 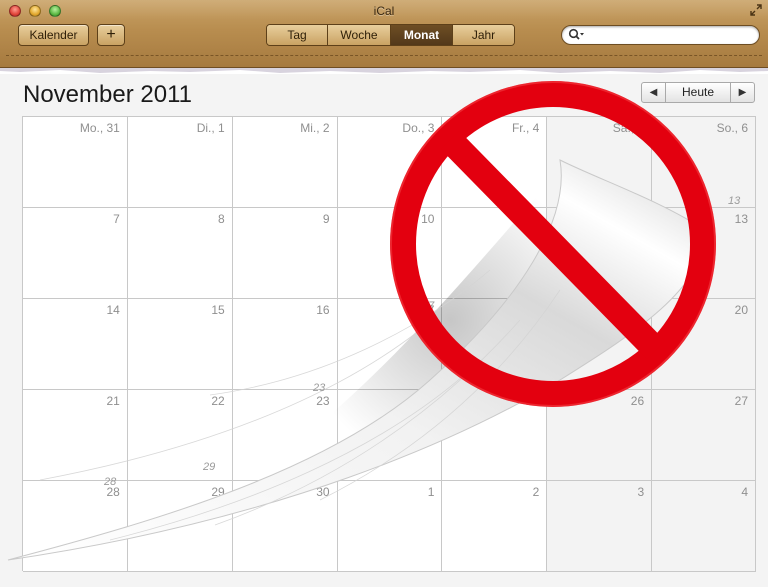 I want to click on tab-jahr: Jahr, so click(x=483, y=35).